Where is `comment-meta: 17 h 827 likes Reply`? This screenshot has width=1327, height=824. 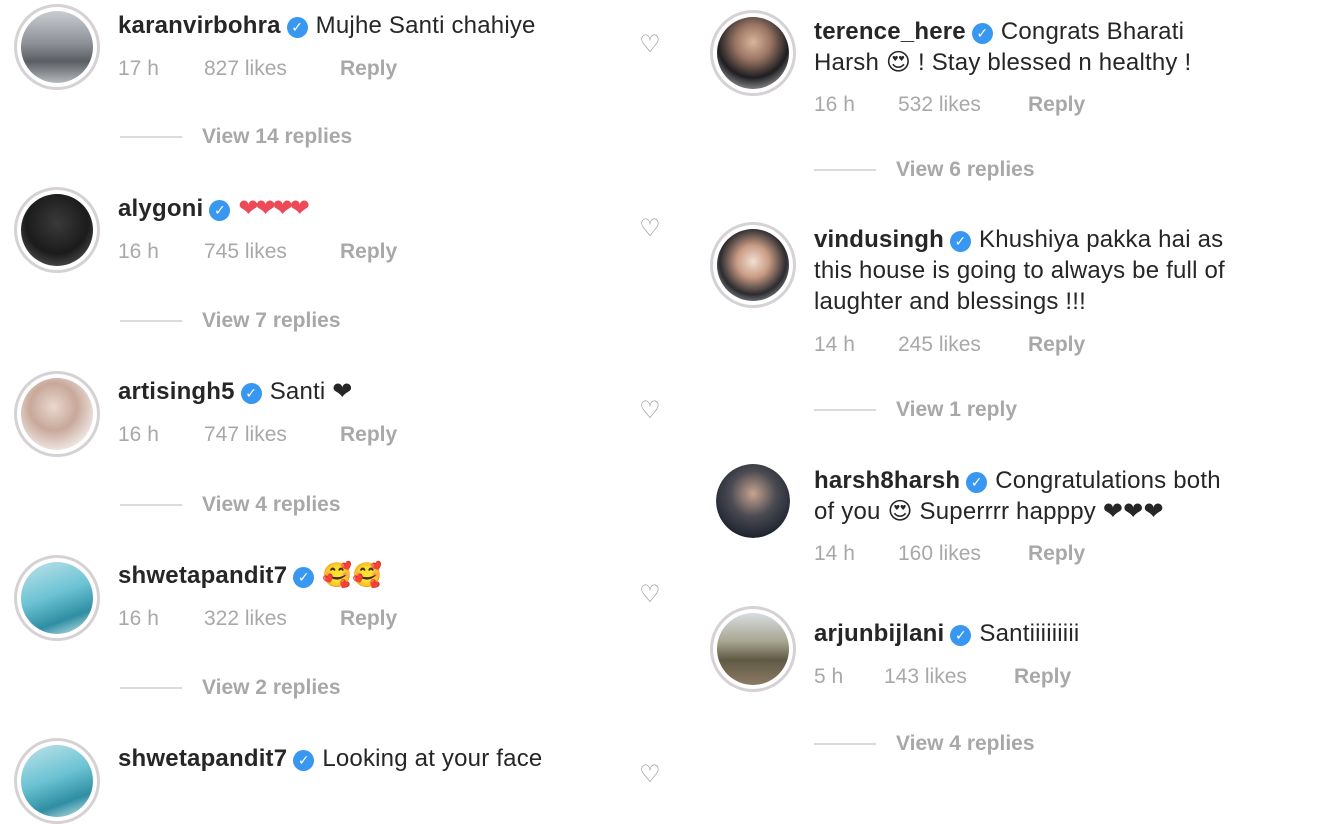 comment-meta: 17 h 827 likes Reply is located at coordinates (257, 69).